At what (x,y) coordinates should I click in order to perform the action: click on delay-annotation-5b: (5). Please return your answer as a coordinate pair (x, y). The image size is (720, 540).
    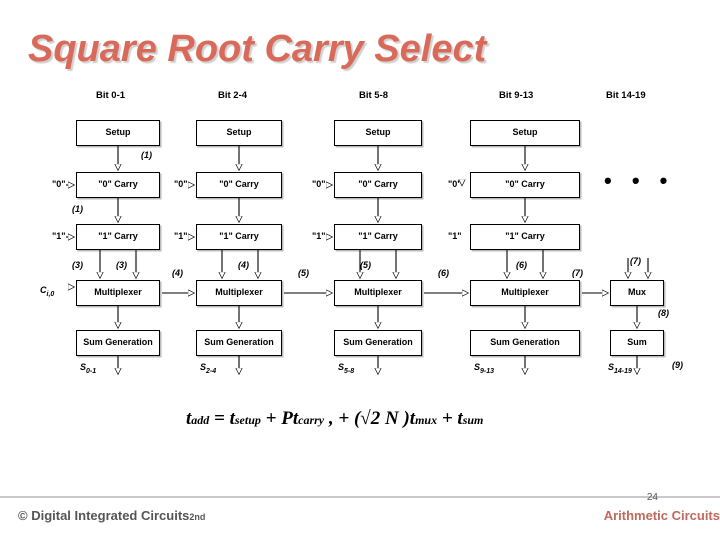
    Looking at the image, I should click on (365, 265).